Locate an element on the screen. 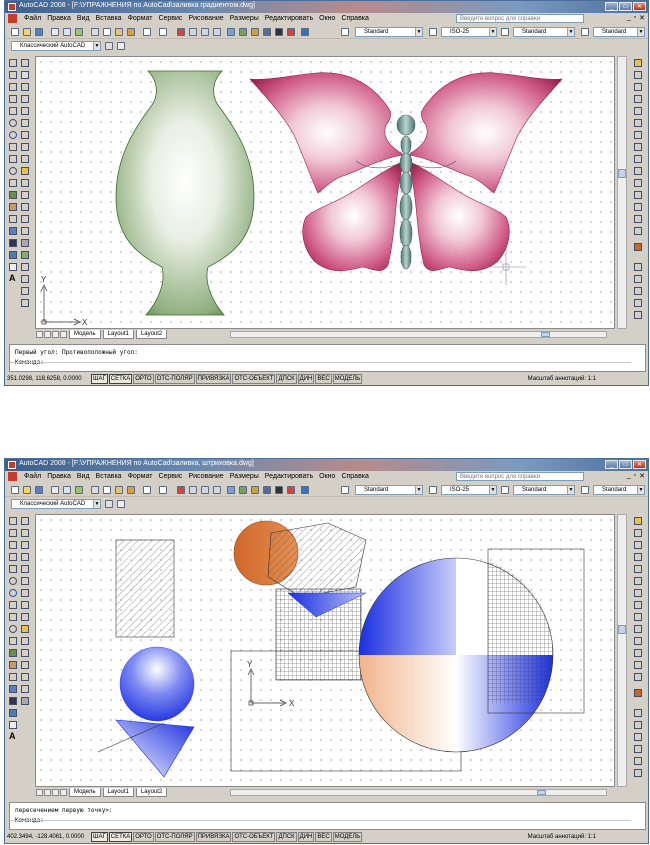 Image resolution: width=650 pixels, height=845 pixels. maximize-button: □ is located at coordinates (625, 6).